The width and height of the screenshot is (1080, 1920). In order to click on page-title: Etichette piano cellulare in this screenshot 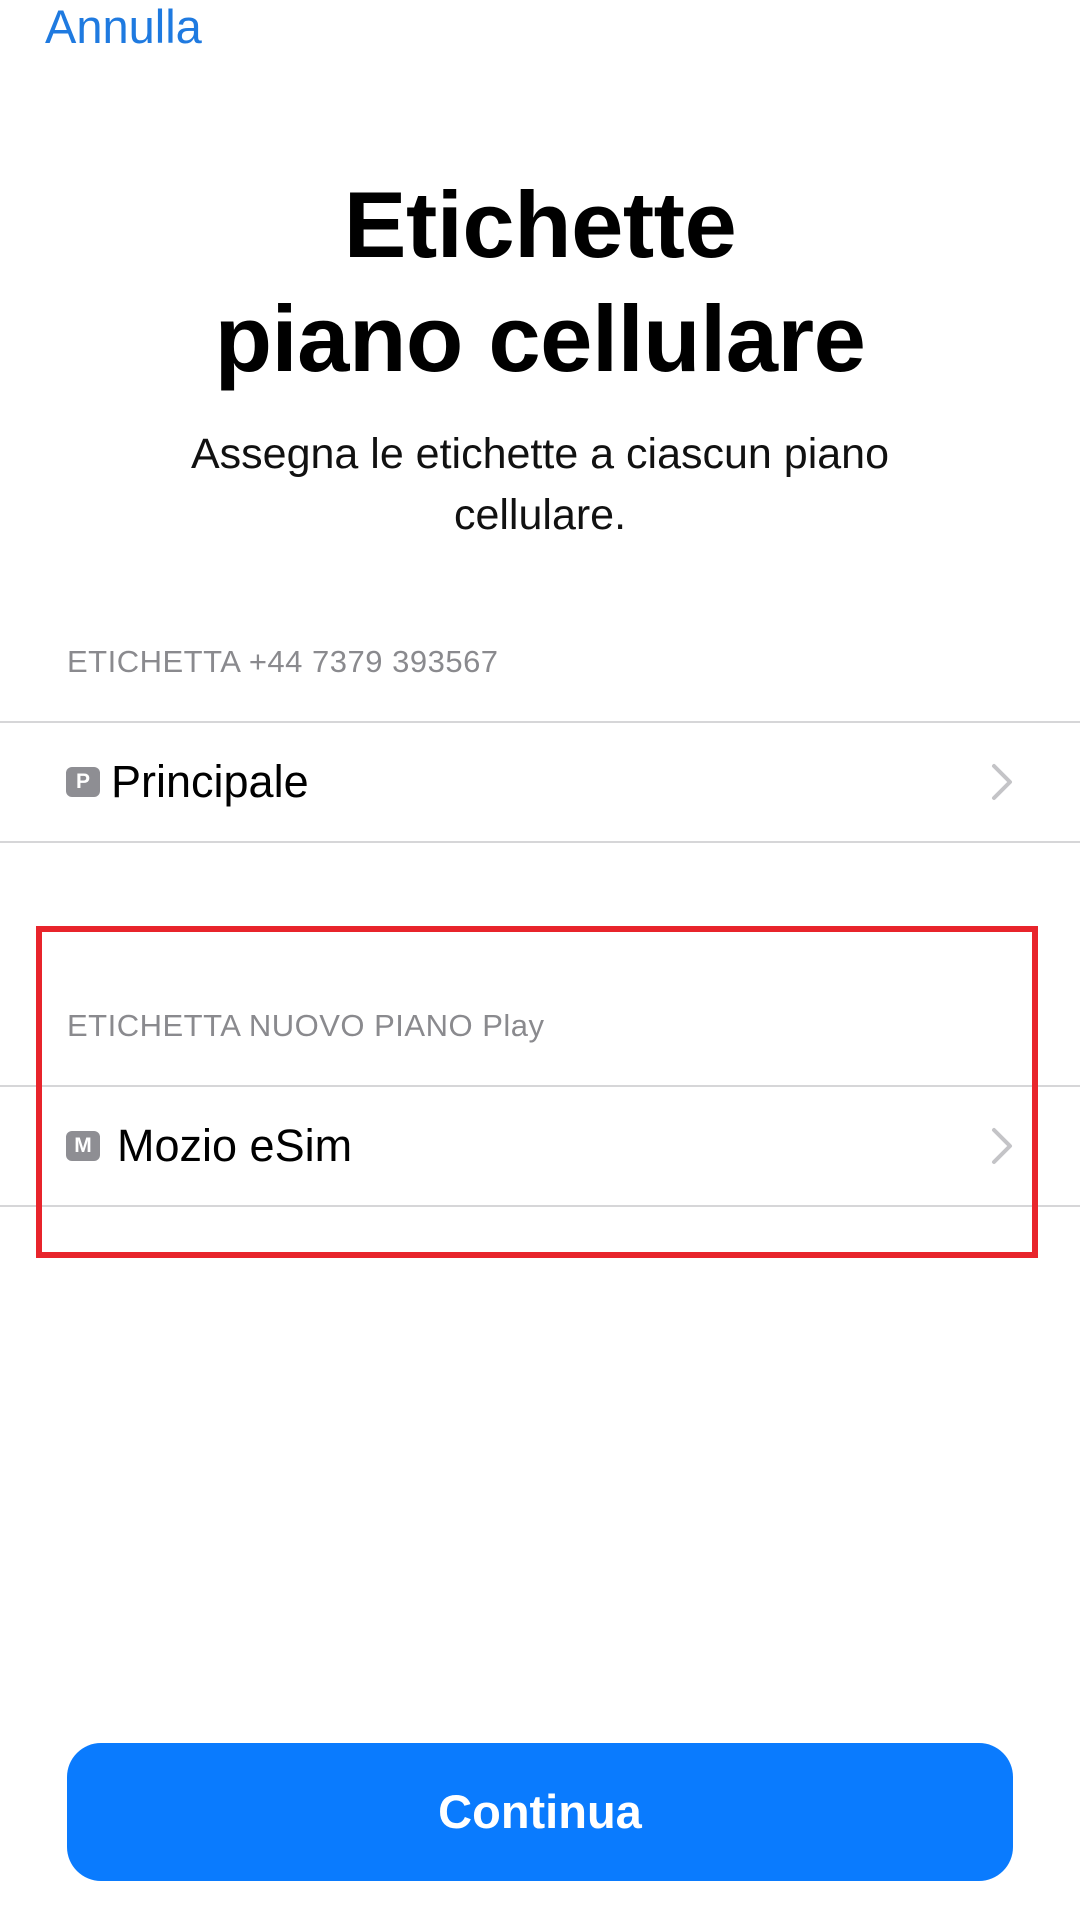, I will do `click(540, 282)`.